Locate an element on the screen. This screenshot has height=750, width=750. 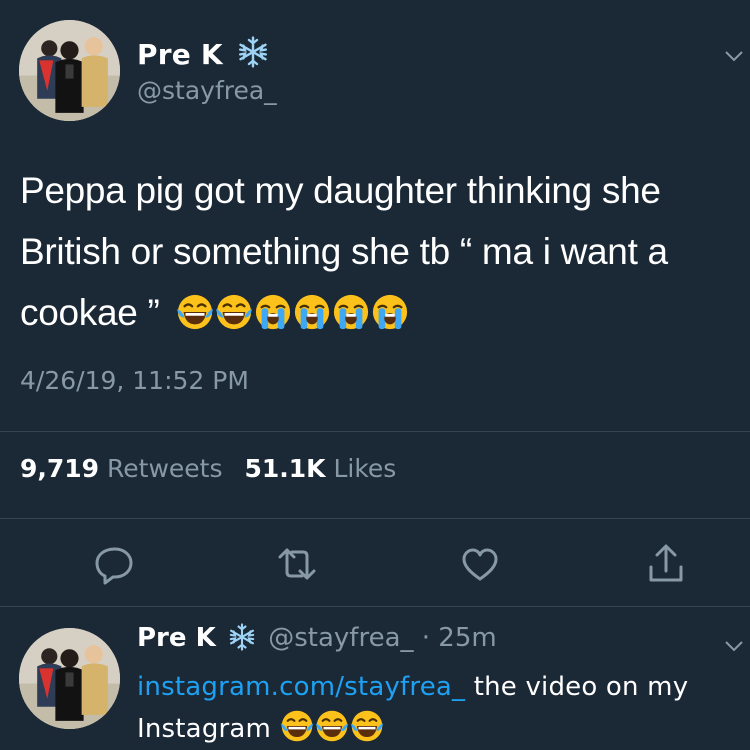
retweets-label: Retweets is located at coordinates (164, 468).